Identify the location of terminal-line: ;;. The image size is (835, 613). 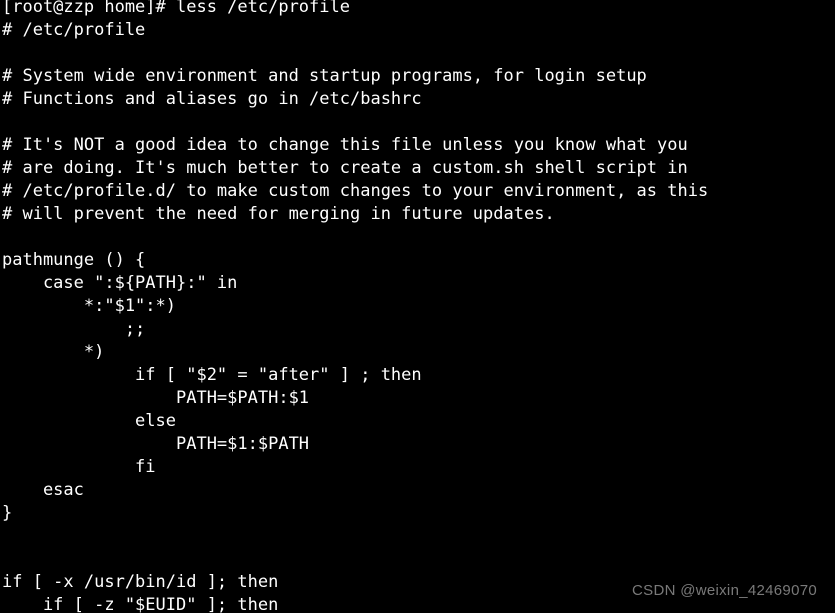
(74, 329).